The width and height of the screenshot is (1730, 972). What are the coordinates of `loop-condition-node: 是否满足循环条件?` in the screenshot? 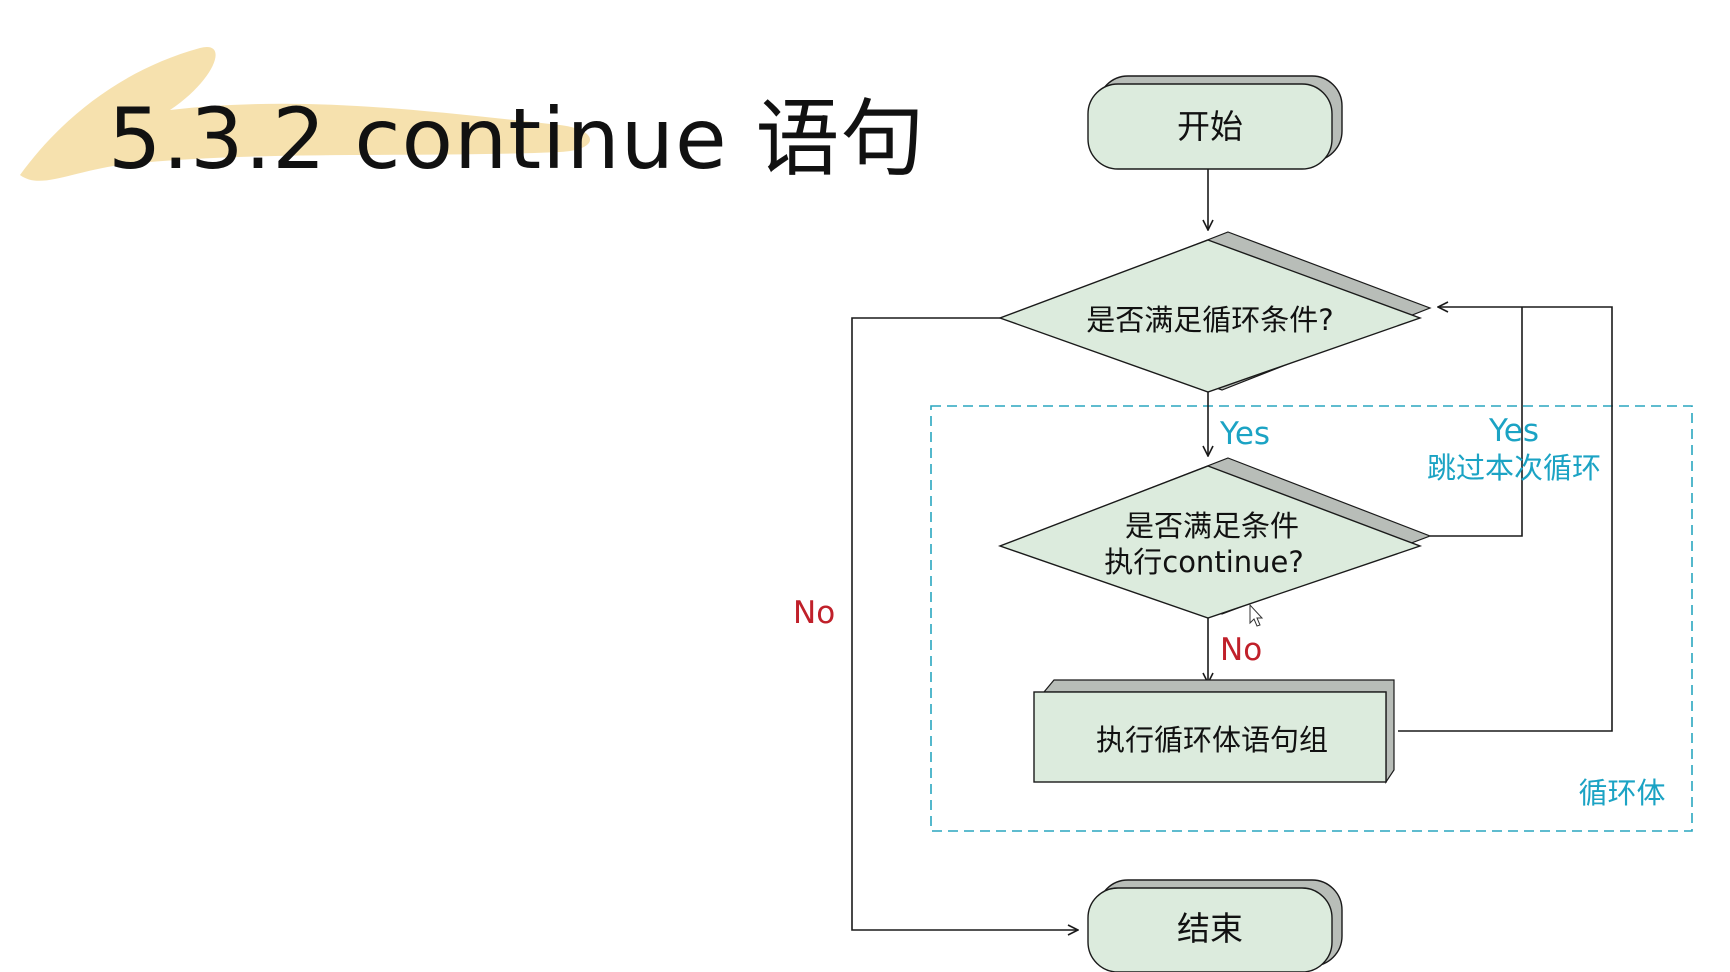 It's located at (1214, 312).